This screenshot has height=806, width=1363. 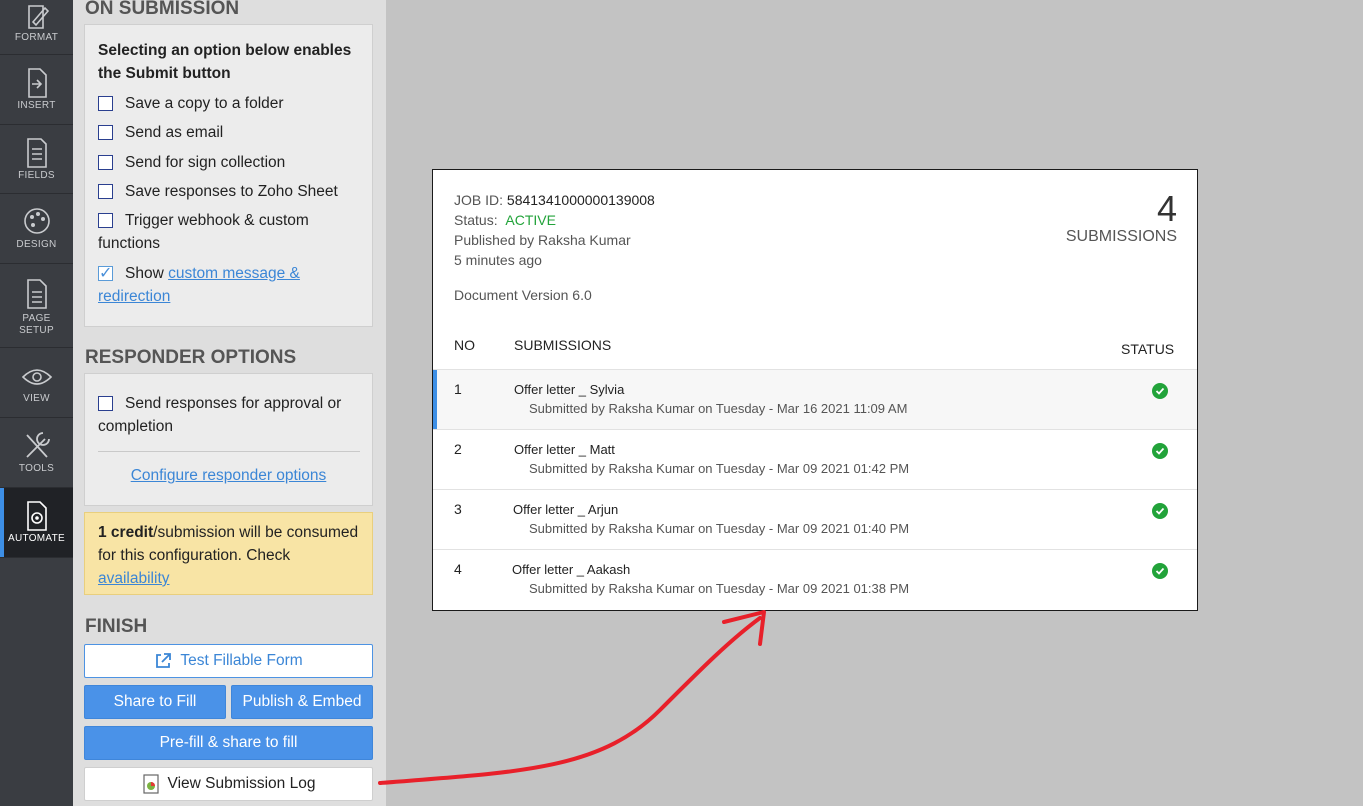 What do you see at coordinates (563, 345) in the screenshot?
I see `column-submissions: SUBMISSIONS` at bounding box center [563, 345].